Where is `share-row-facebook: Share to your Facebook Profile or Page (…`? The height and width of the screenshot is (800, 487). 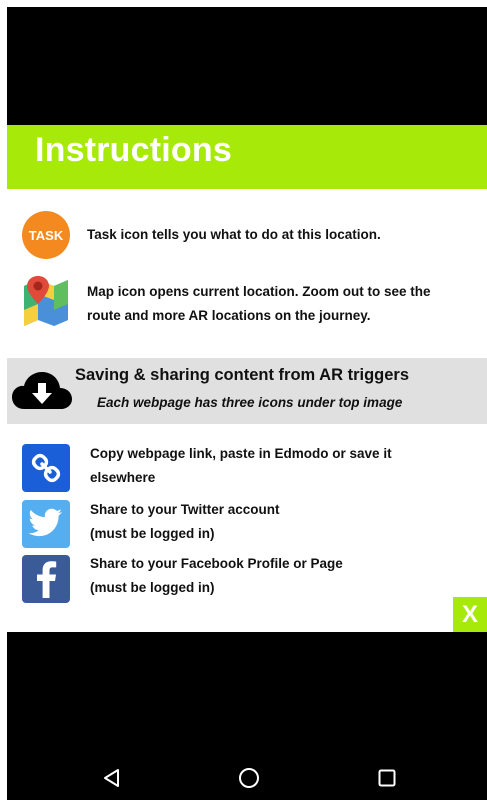 share-row-facebook: Share to your Facebook Profile or Page (… is located at coordinates (247, 580).